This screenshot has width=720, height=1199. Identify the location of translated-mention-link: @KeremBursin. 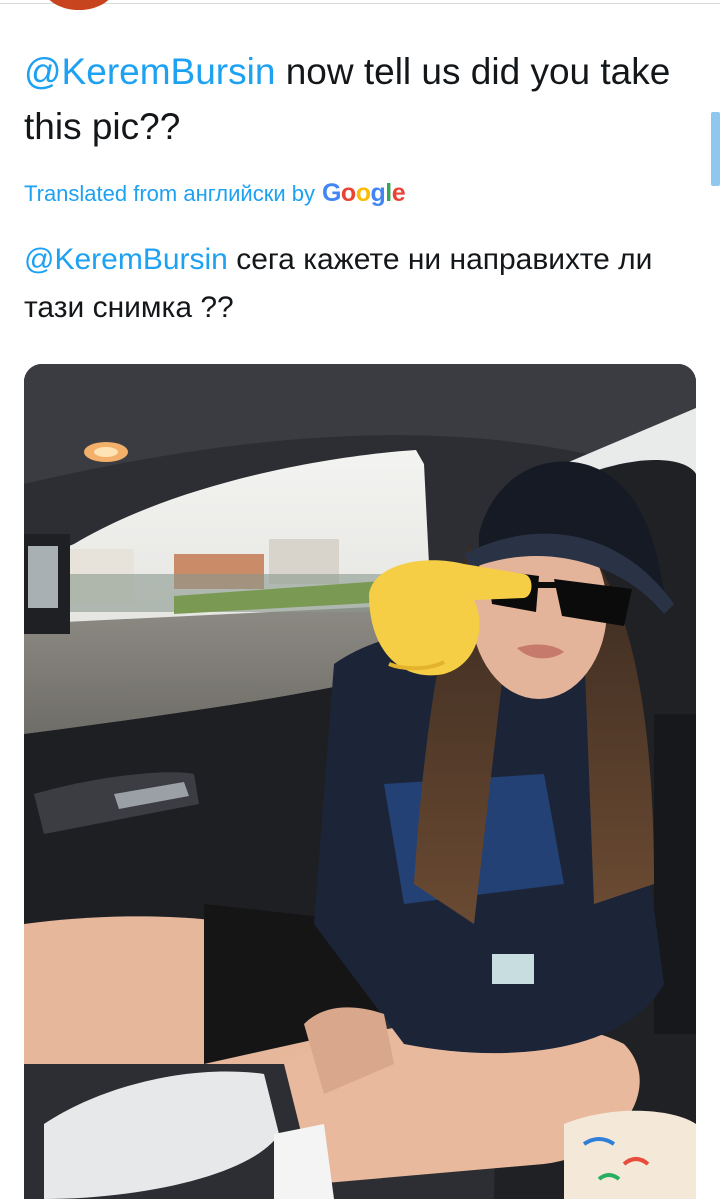
(126, 259).